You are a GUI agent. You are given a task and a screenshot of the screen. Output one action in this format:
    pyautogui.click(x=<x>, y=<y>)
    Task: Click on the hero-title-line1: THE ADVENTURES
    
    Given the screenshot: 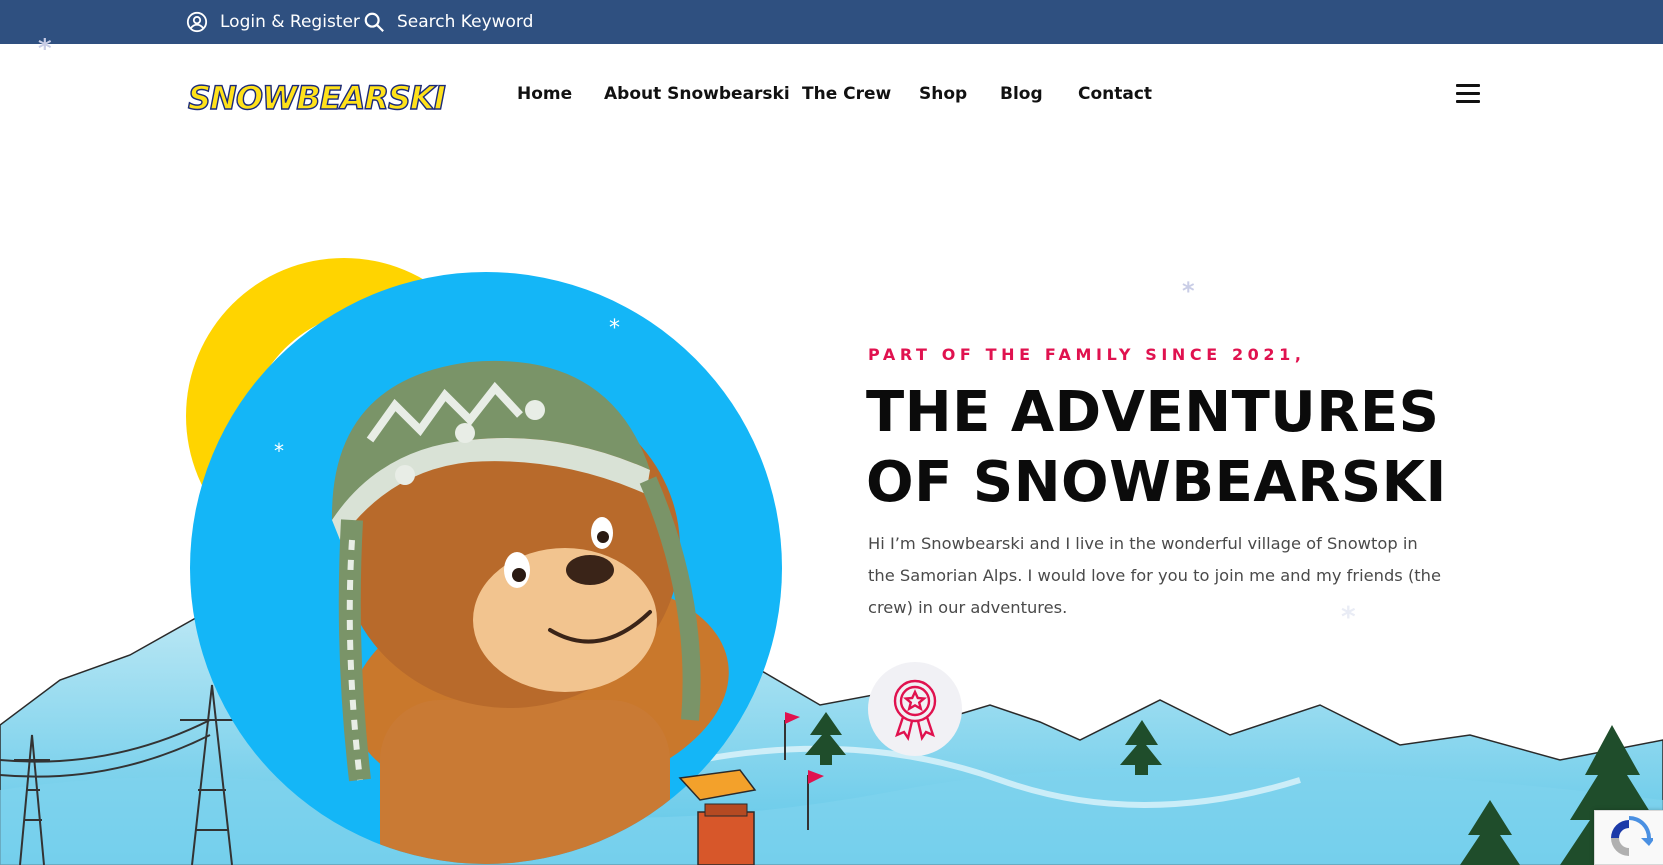 What is the action you would take?
    pyautogui.click(x=1153, y=412)
    